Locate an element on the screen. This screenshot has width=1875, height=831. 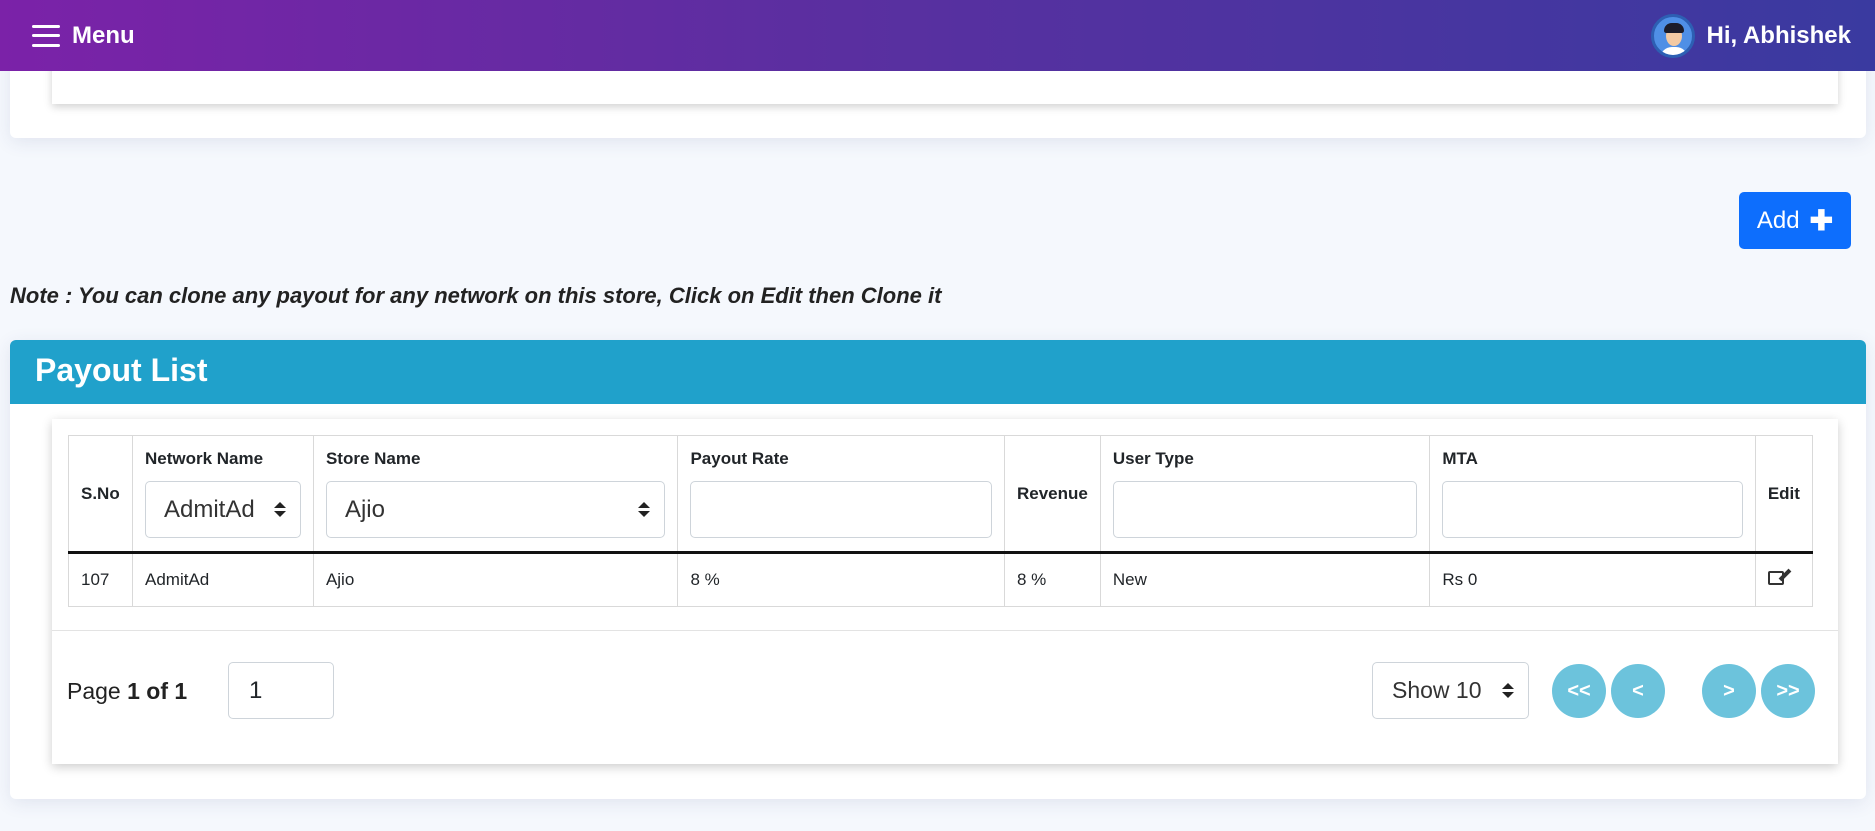
hamburger-icon is located at coordinates (46, 35).